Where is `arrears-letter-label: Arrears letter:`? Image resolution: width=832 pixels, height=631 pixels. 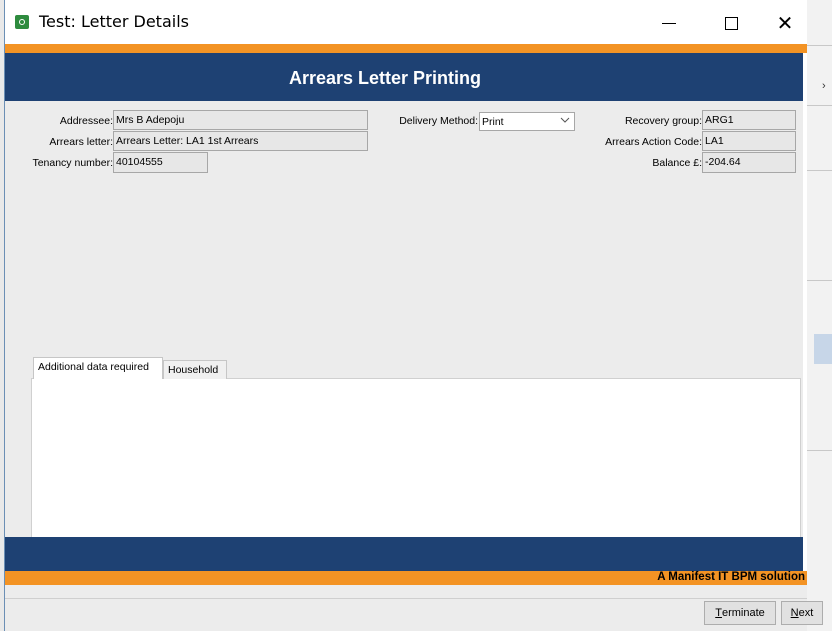 arrears-letter-label: Arrears letter: is located at coordinates (81, 142).